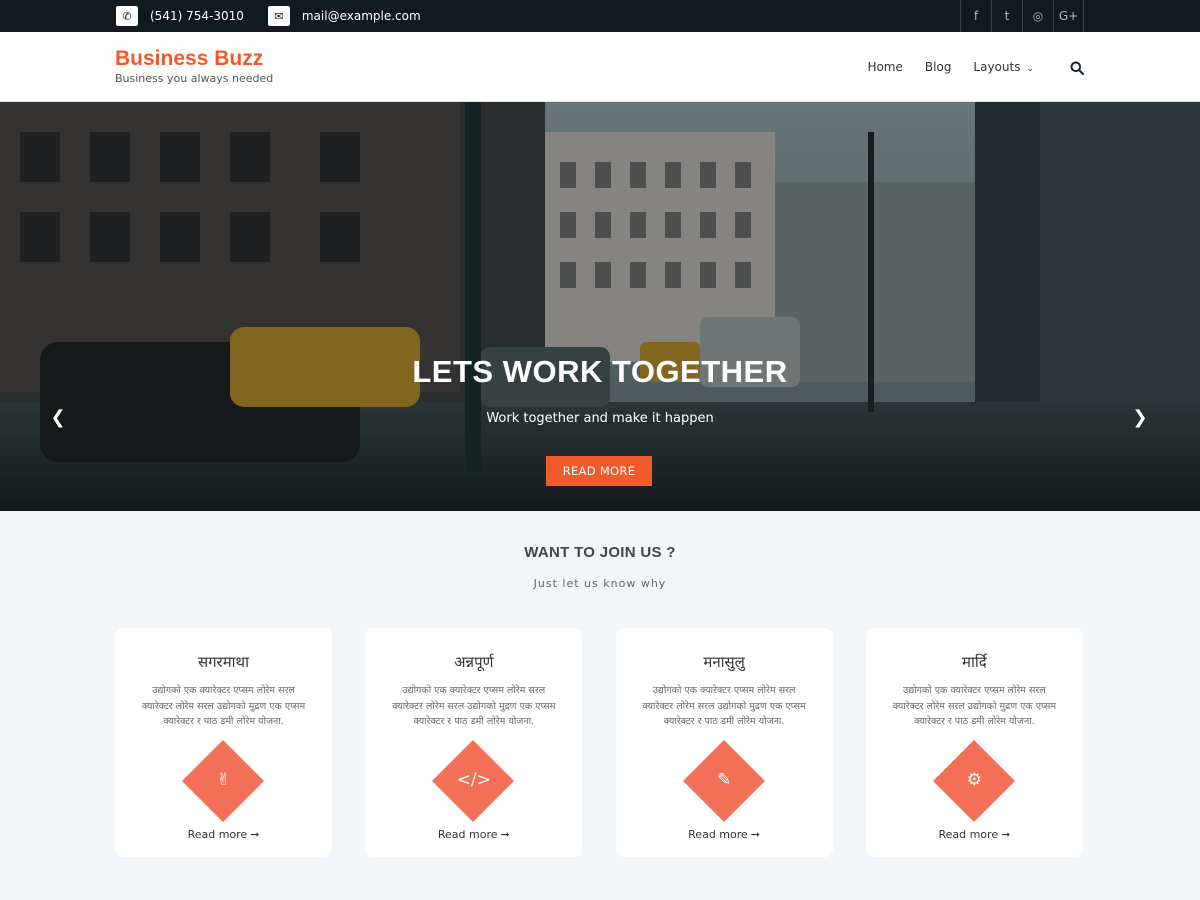 This screenshot has width=1200, height=900. I want to click on social-links: f t ◎ G+, so click(1022, 16).